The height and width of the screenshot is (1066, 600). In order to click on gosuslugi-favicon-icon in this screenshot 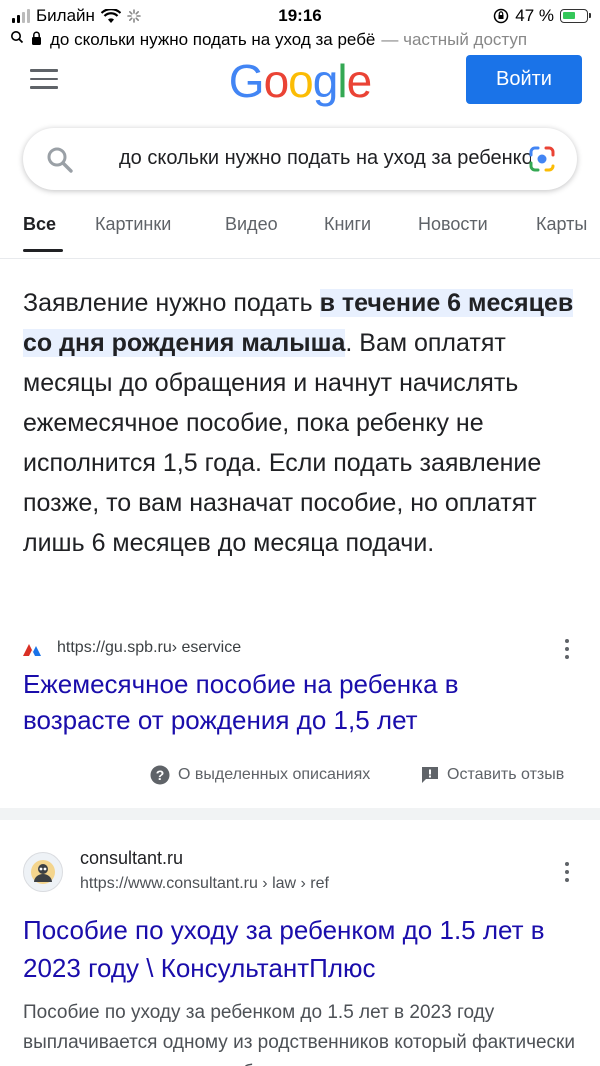, I will do `click(32, 650)`.